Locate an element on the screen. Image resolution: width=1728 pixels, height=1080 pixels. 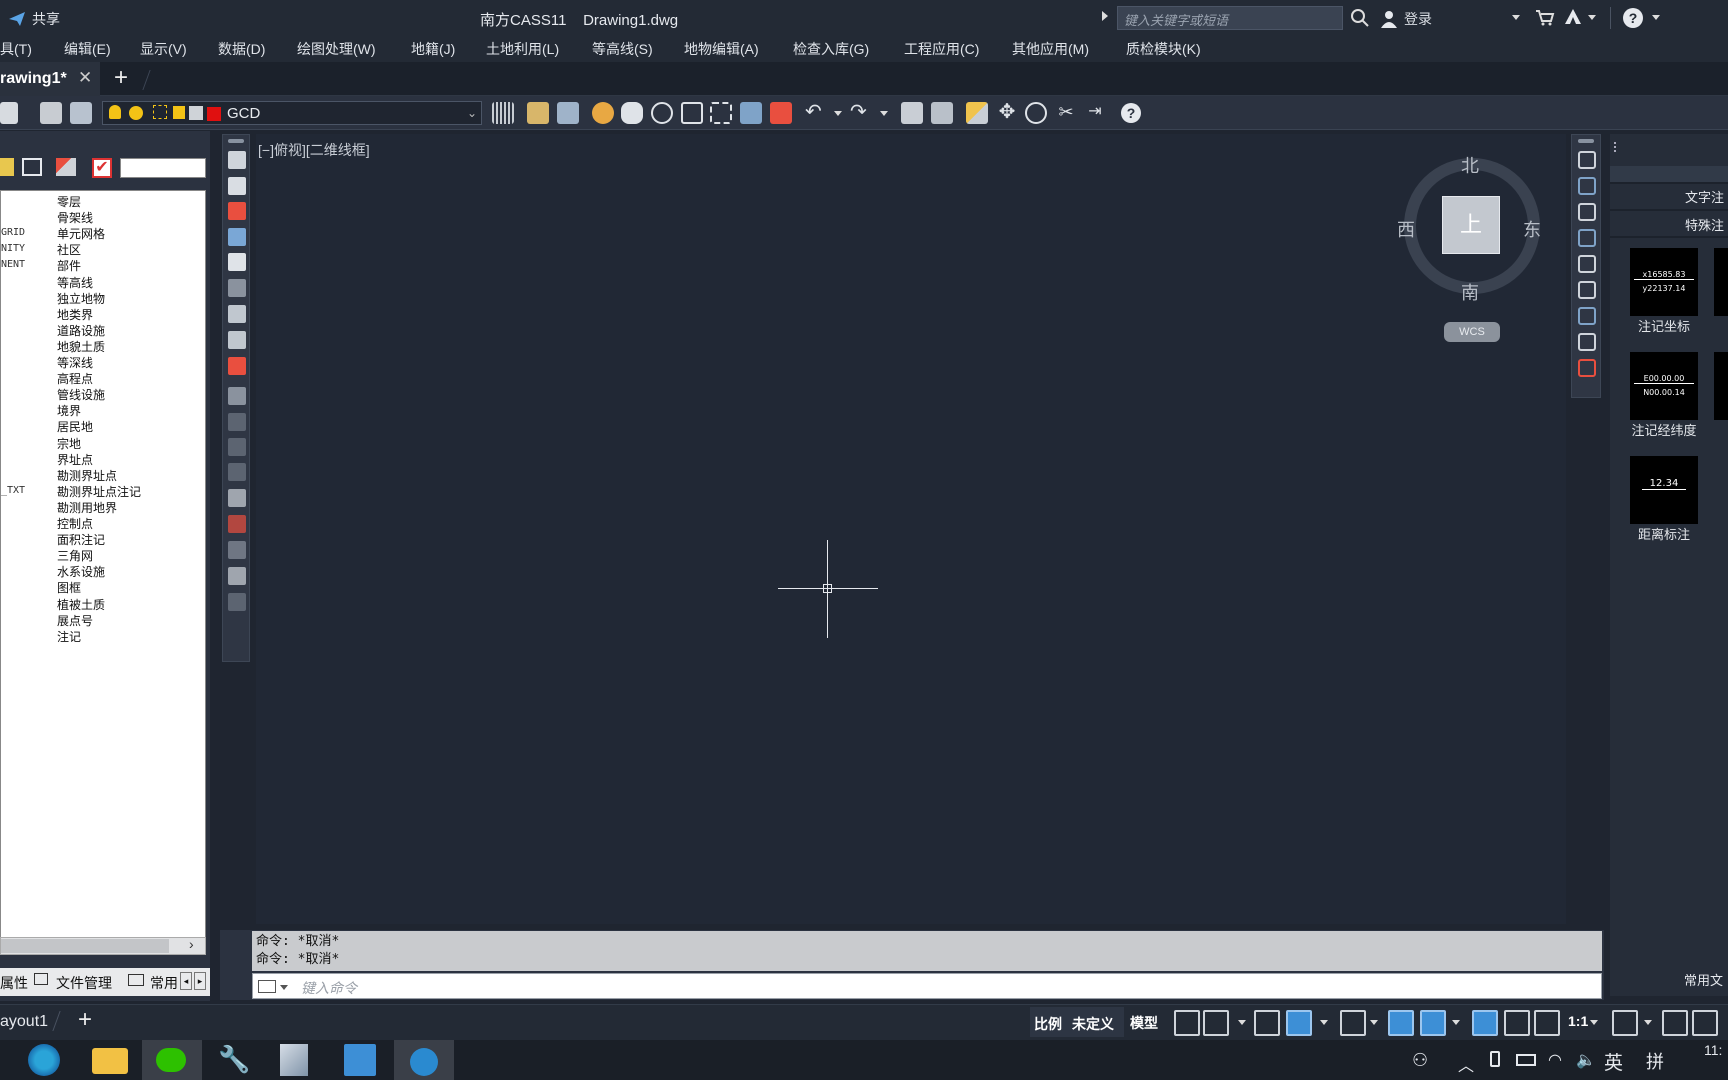
layer-stack-icon is located at coordinates (81, 113).